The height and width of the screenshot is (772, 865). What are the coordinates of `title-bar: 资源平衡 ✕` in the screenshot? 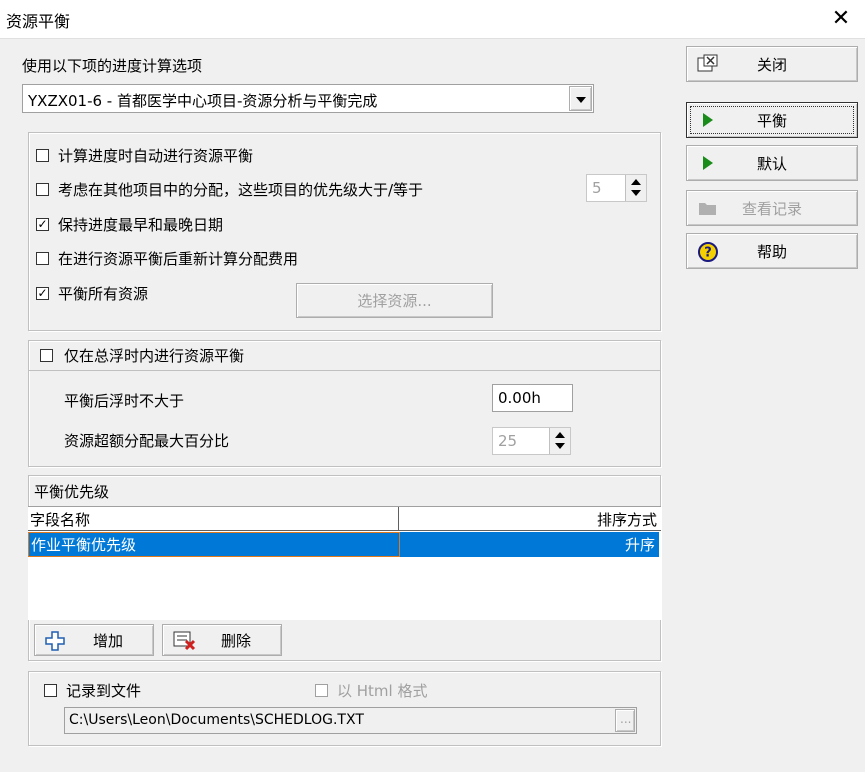 It's located at (432, 19).